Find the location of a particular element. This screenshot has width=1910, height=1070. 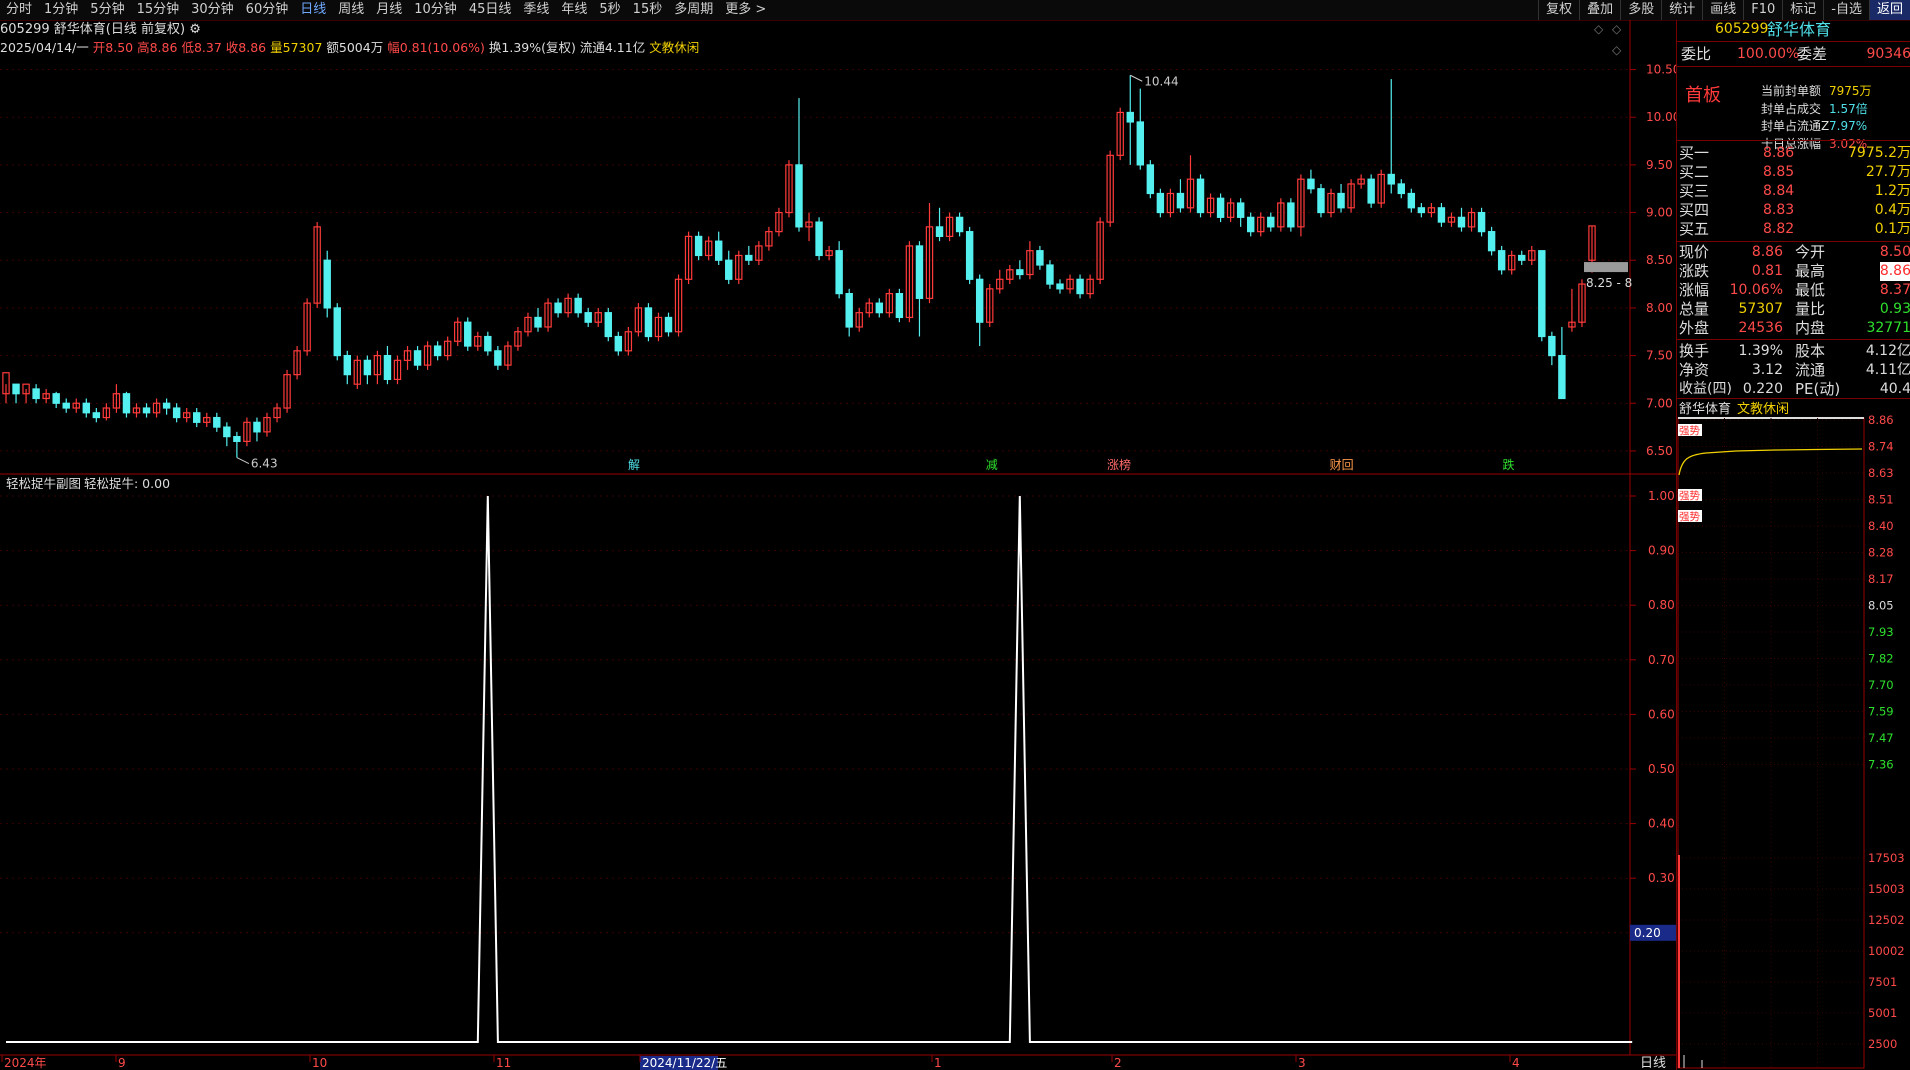

tool-button-6: 标记 is located at coordinates (1802, 10).